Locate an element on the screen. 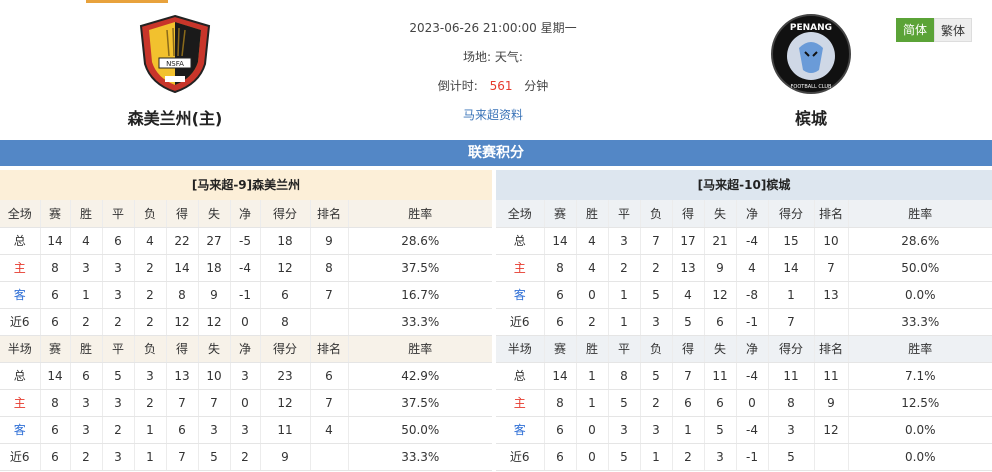 The width and height of the screenshot is (992, 472). weather-label: 天气: is located at coordinates (508, 57).